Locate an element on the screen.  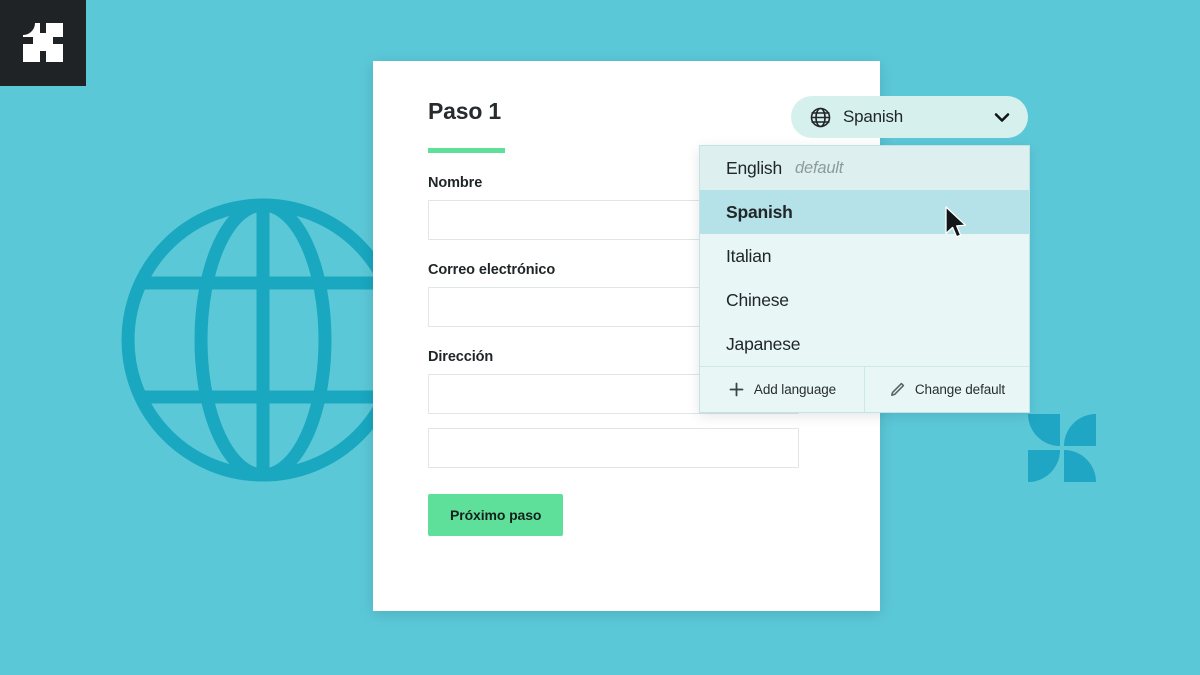
language-option-label: English is located at coordinates (754, 167).